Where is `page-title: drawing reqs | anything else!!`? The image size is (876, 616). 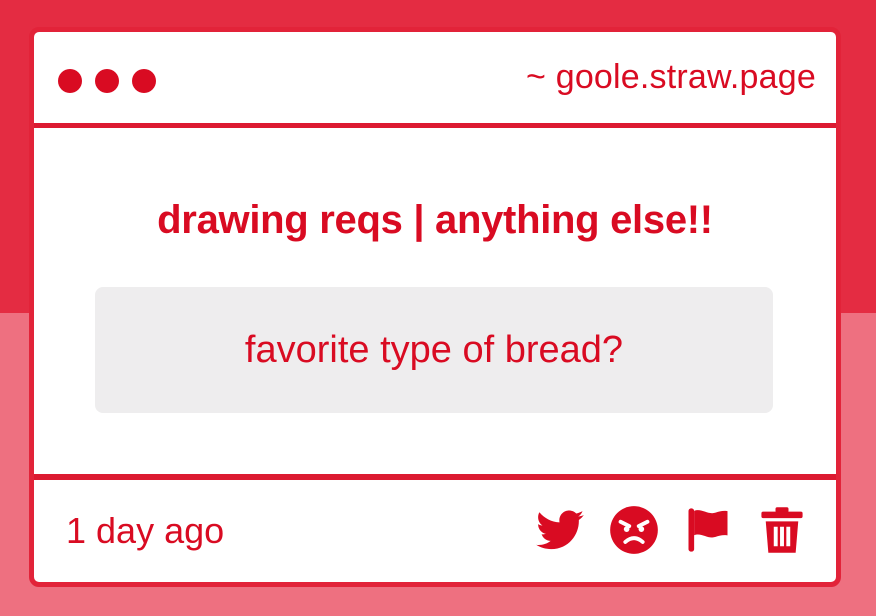 page-title: drawing reqs | anything else!! is located at coordinates (435, 220).